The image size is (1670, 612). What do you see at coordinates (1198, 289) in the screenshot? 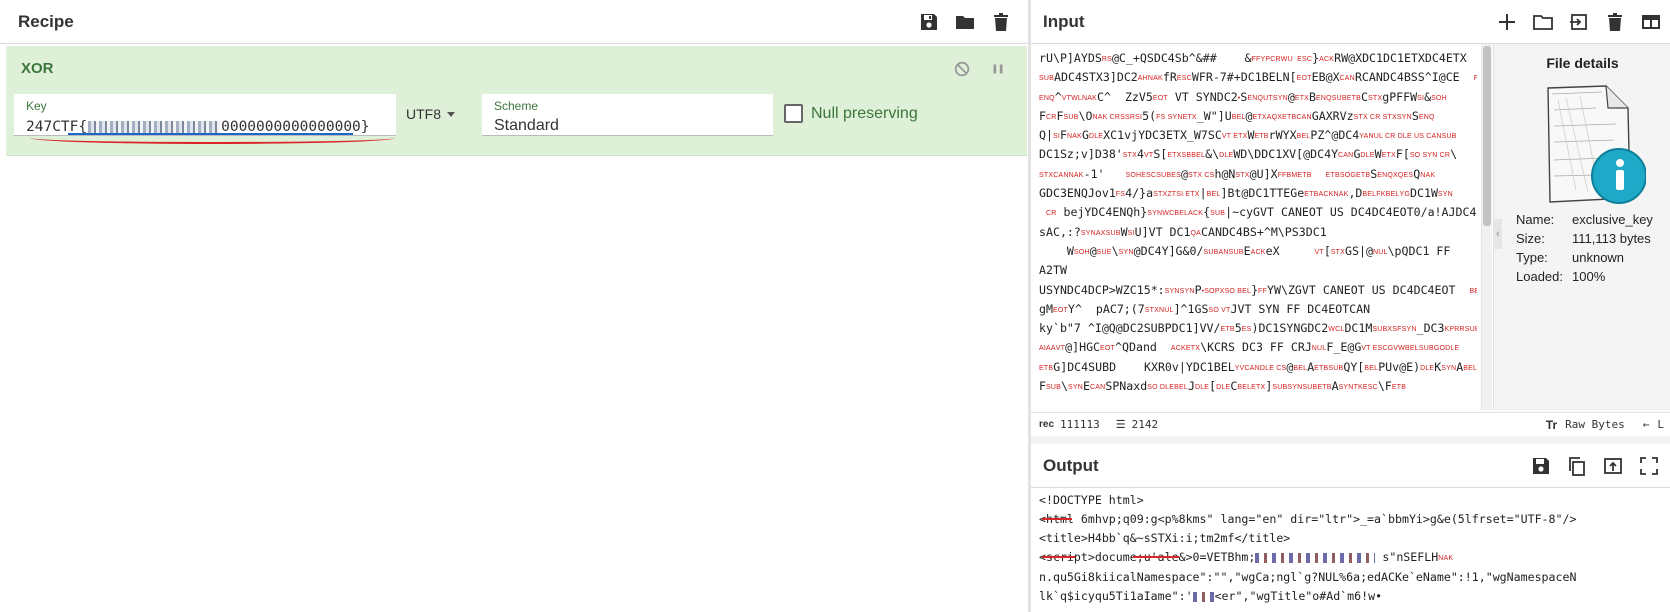
I see `input-text-segment: P` at bounding box center [1198, 289].